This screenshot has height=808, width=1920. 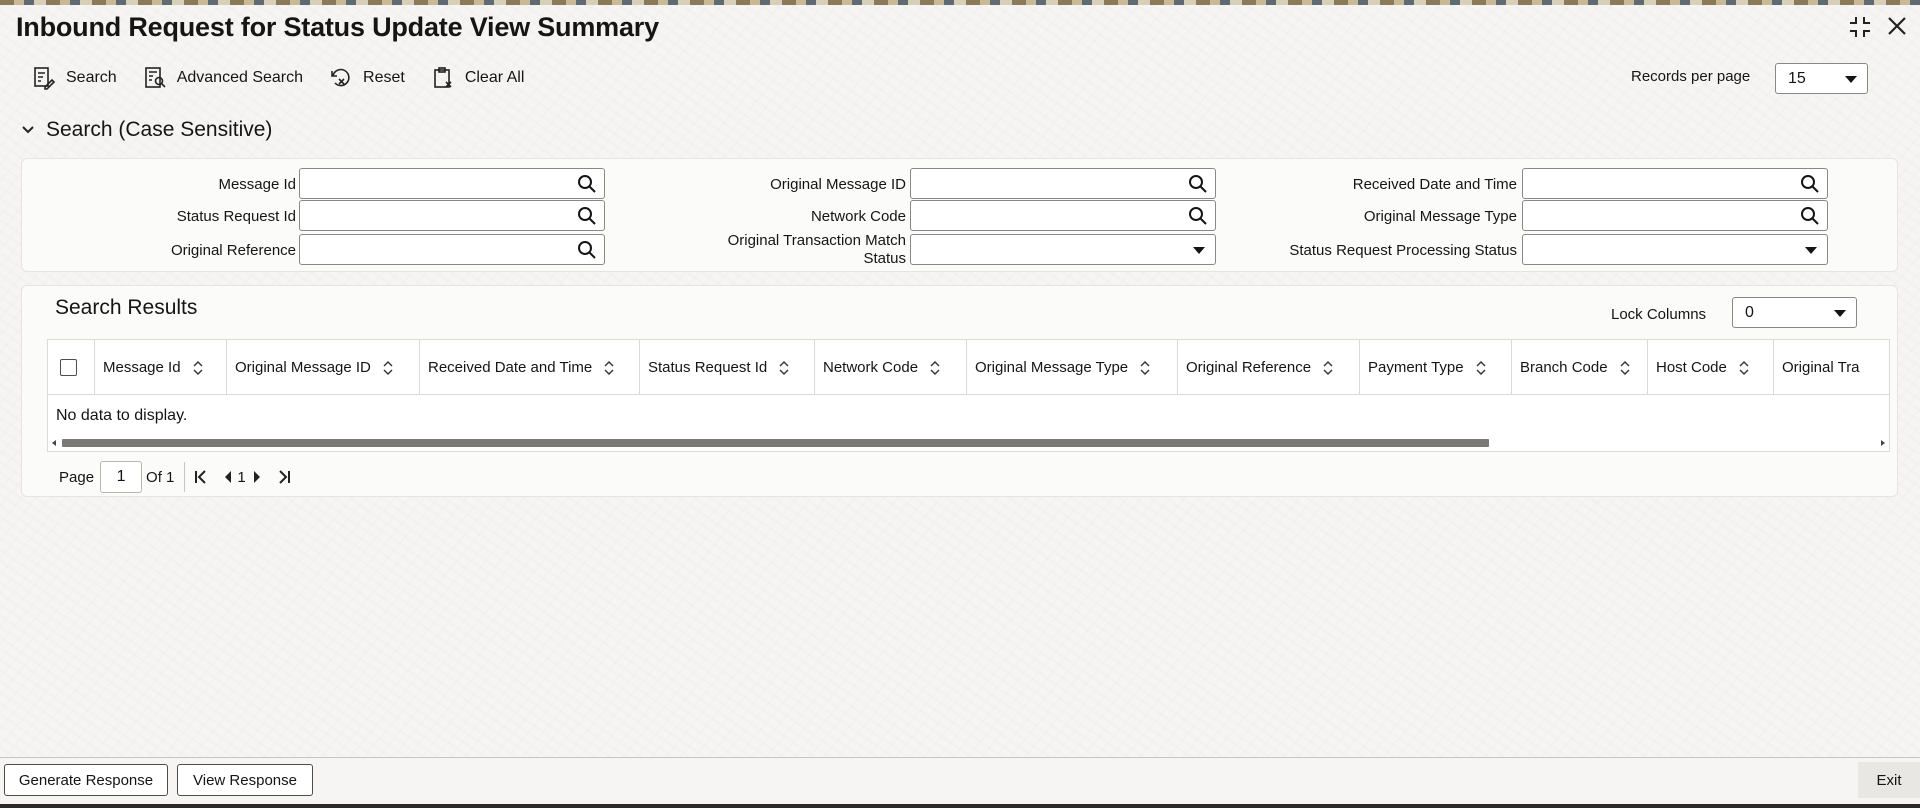 What do you see at coordinates (122, 415) in the screenshot?
I see `no-data-message: No data to display.` at bounding box center [122, 415].